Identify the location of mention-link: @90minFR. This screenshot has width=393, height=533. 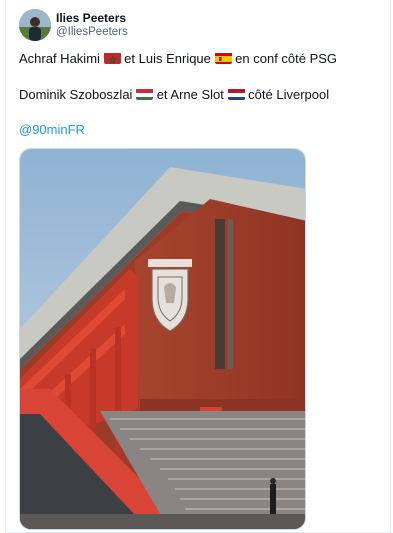
(52, 129).